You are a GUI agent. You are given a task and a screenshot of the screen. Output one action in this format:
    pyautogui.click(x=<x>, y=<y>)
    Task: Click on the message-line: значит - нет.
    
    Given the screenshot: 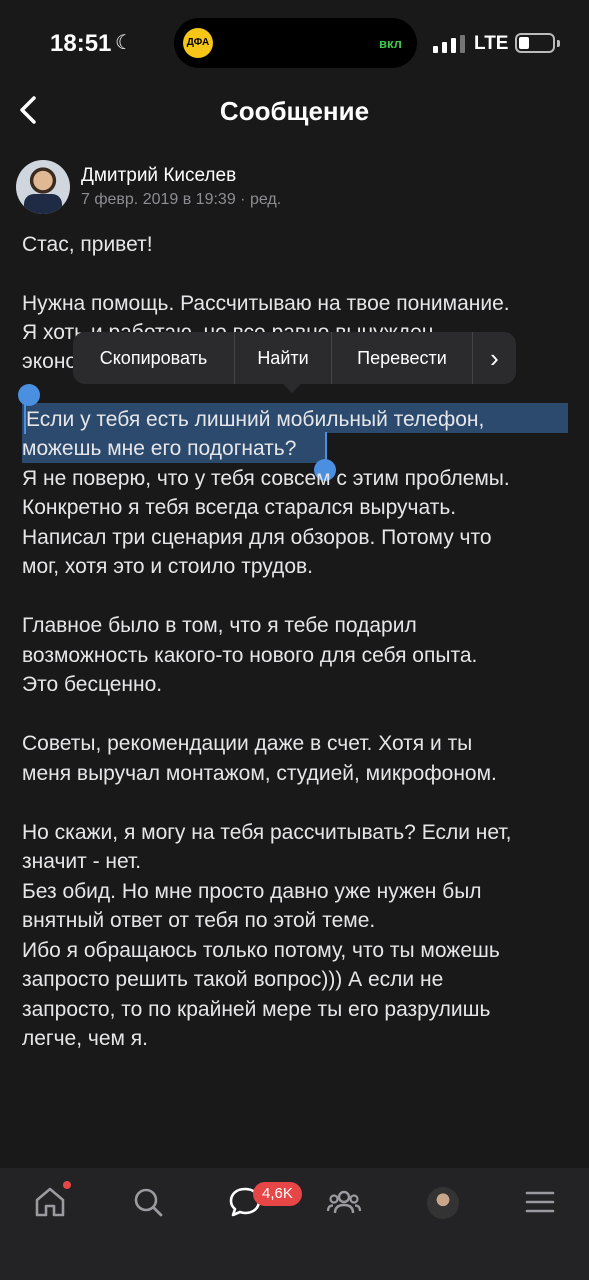 What is the action you would take?
    pyautogui.click(x=82, y=861)
    